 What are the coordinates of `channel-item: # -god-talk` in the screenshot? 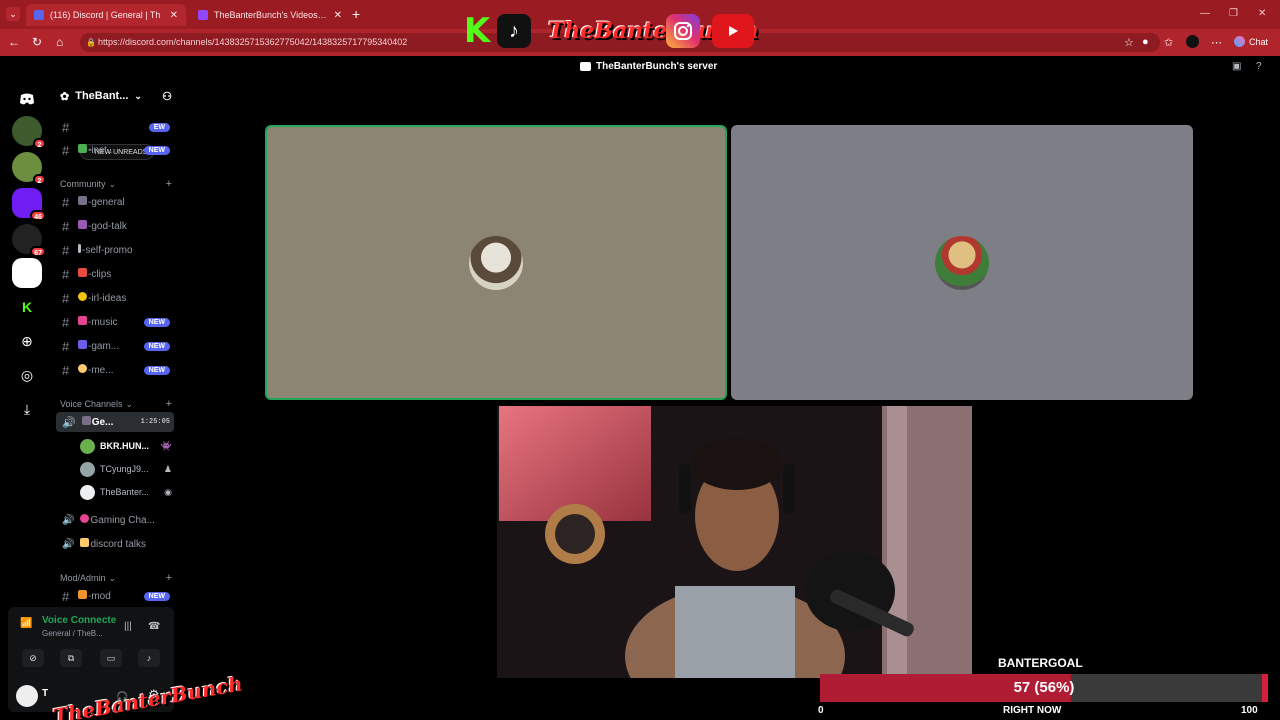 It's located at (115, 226).